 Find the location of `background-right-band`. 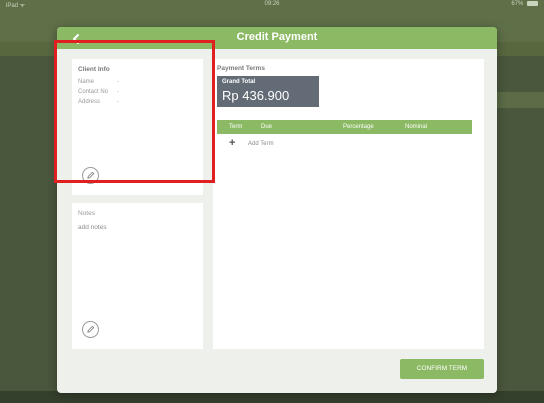

background-right-band is located at coordinates (520, 100).